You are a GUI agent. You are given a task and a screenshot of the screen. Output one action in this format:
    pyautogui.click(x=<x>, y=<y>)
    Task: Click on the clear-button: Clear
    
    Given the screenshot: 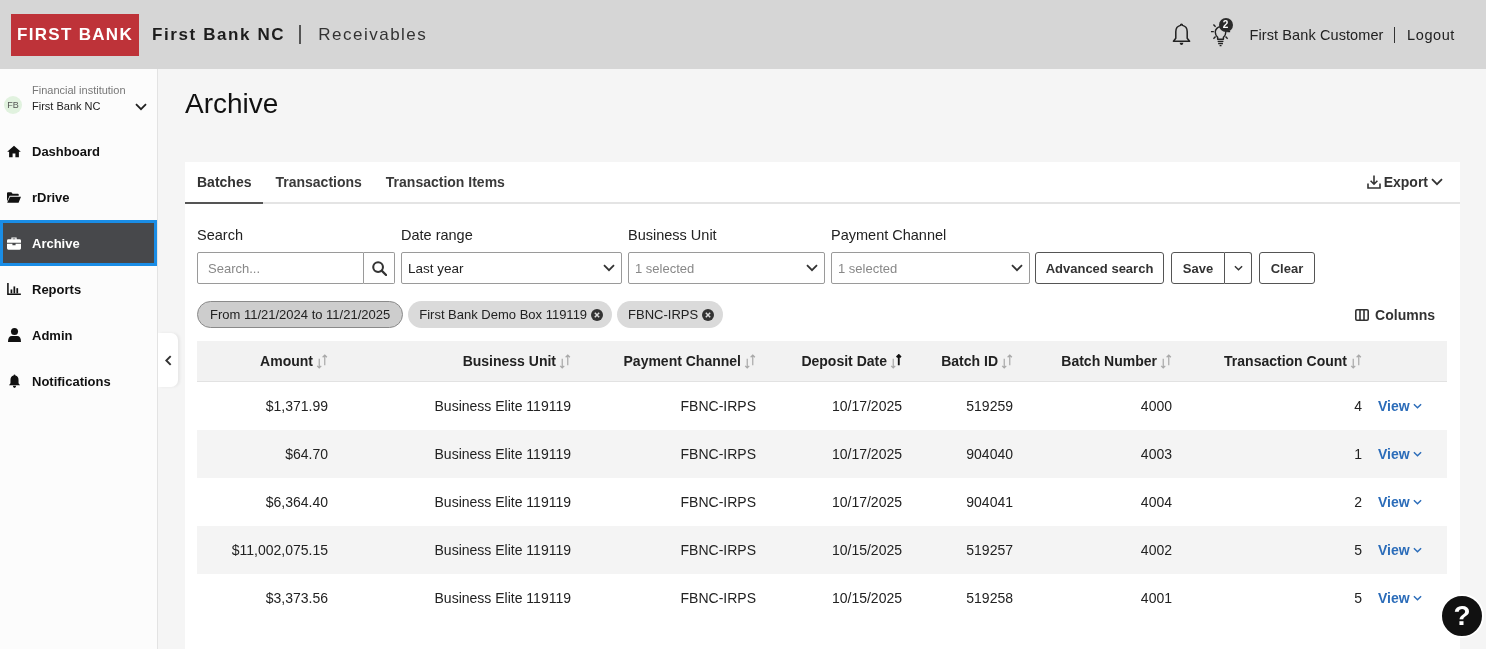 What is the action you would take?
    pyautogui.click(x=1287, y=268)
    